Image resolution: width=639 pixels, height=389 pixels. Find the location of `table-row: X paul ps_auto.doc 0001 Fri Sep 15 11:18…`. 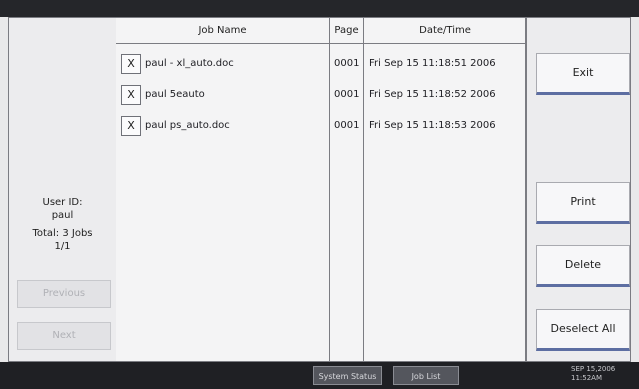

table-row: X paul ps_auto.doc 0001 Fri Sep 15 11:18… is located at coordinates (321, 127).